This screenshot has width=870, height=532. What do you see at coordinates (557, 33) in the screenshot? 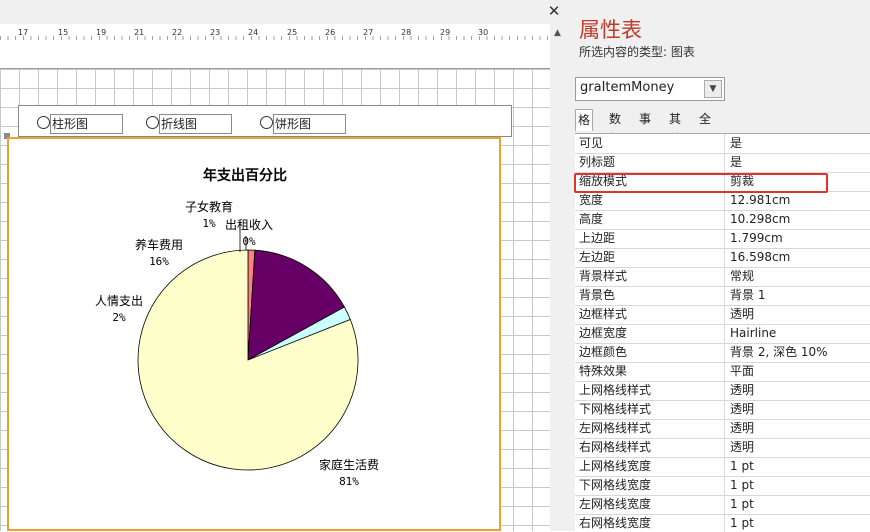
I see `scroll-up-icon: ▲` at bounding box center [557, 33].